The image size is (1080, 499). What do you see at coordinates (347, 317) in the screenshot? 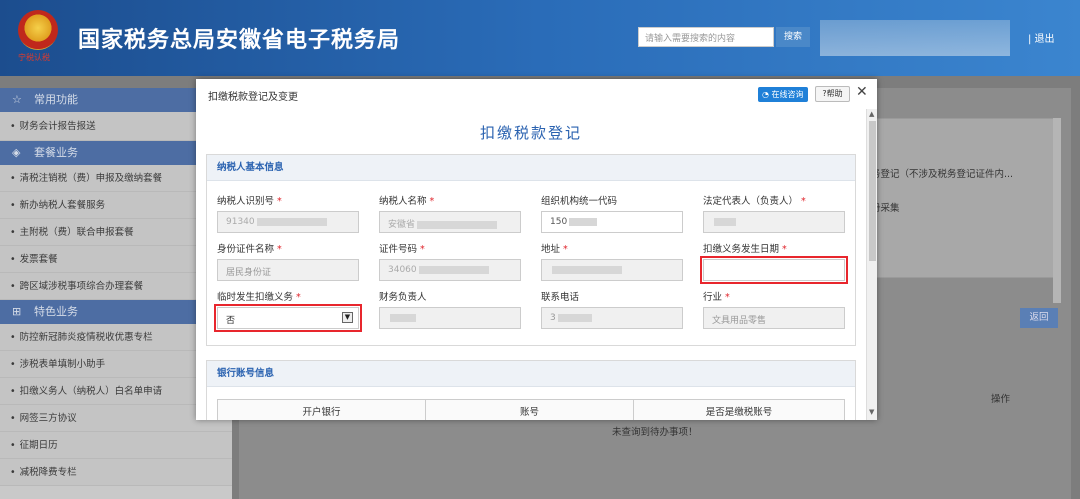
I see `chevron-down-icon: ▼` at bounding box center [347, 317].